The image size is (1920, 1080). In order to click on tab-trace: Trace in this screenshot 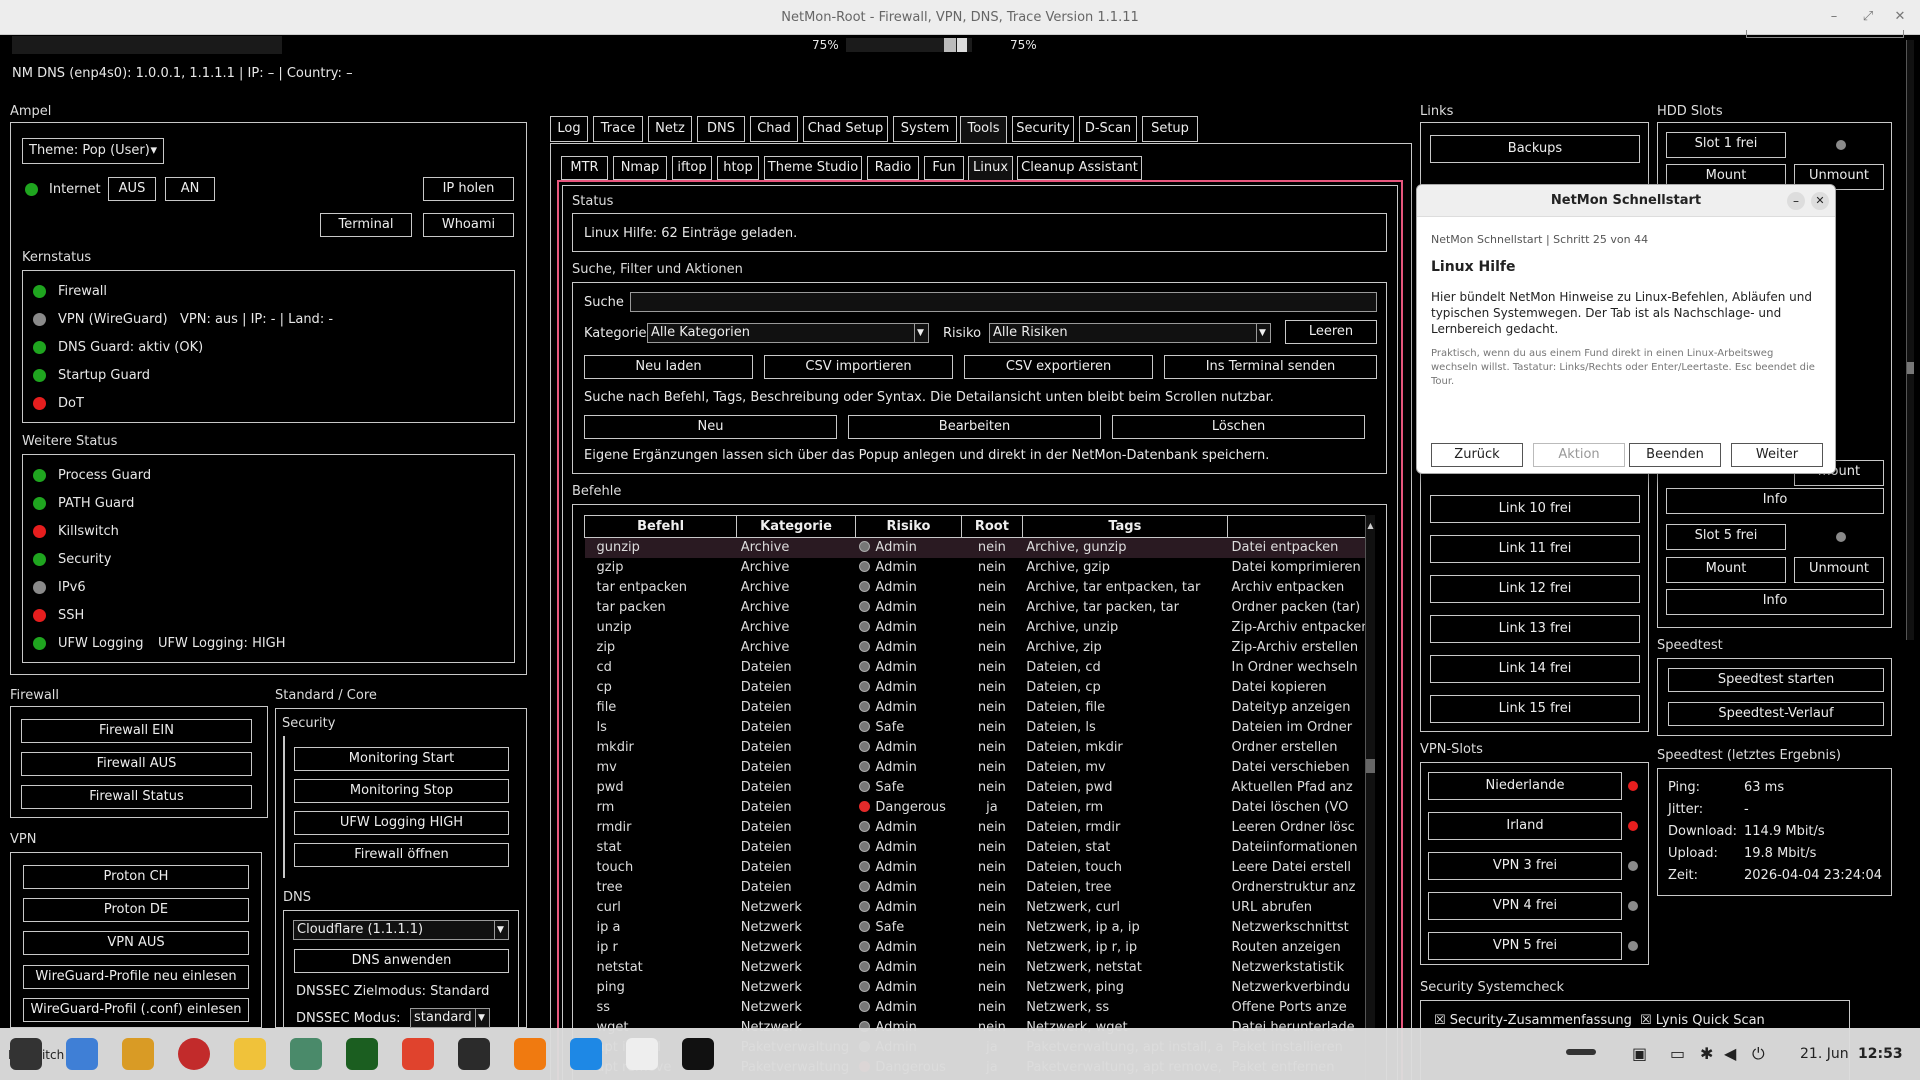, I will do `click(618, 129)`.